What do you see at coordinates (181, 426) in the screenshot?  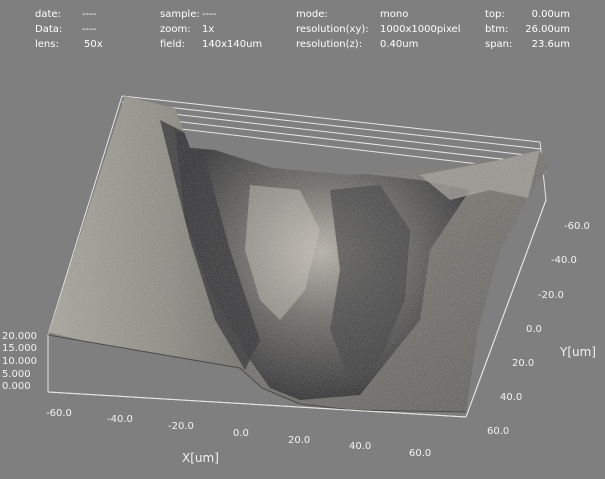 I see `x-tick: -20.0` at bounding box center [181, 426].